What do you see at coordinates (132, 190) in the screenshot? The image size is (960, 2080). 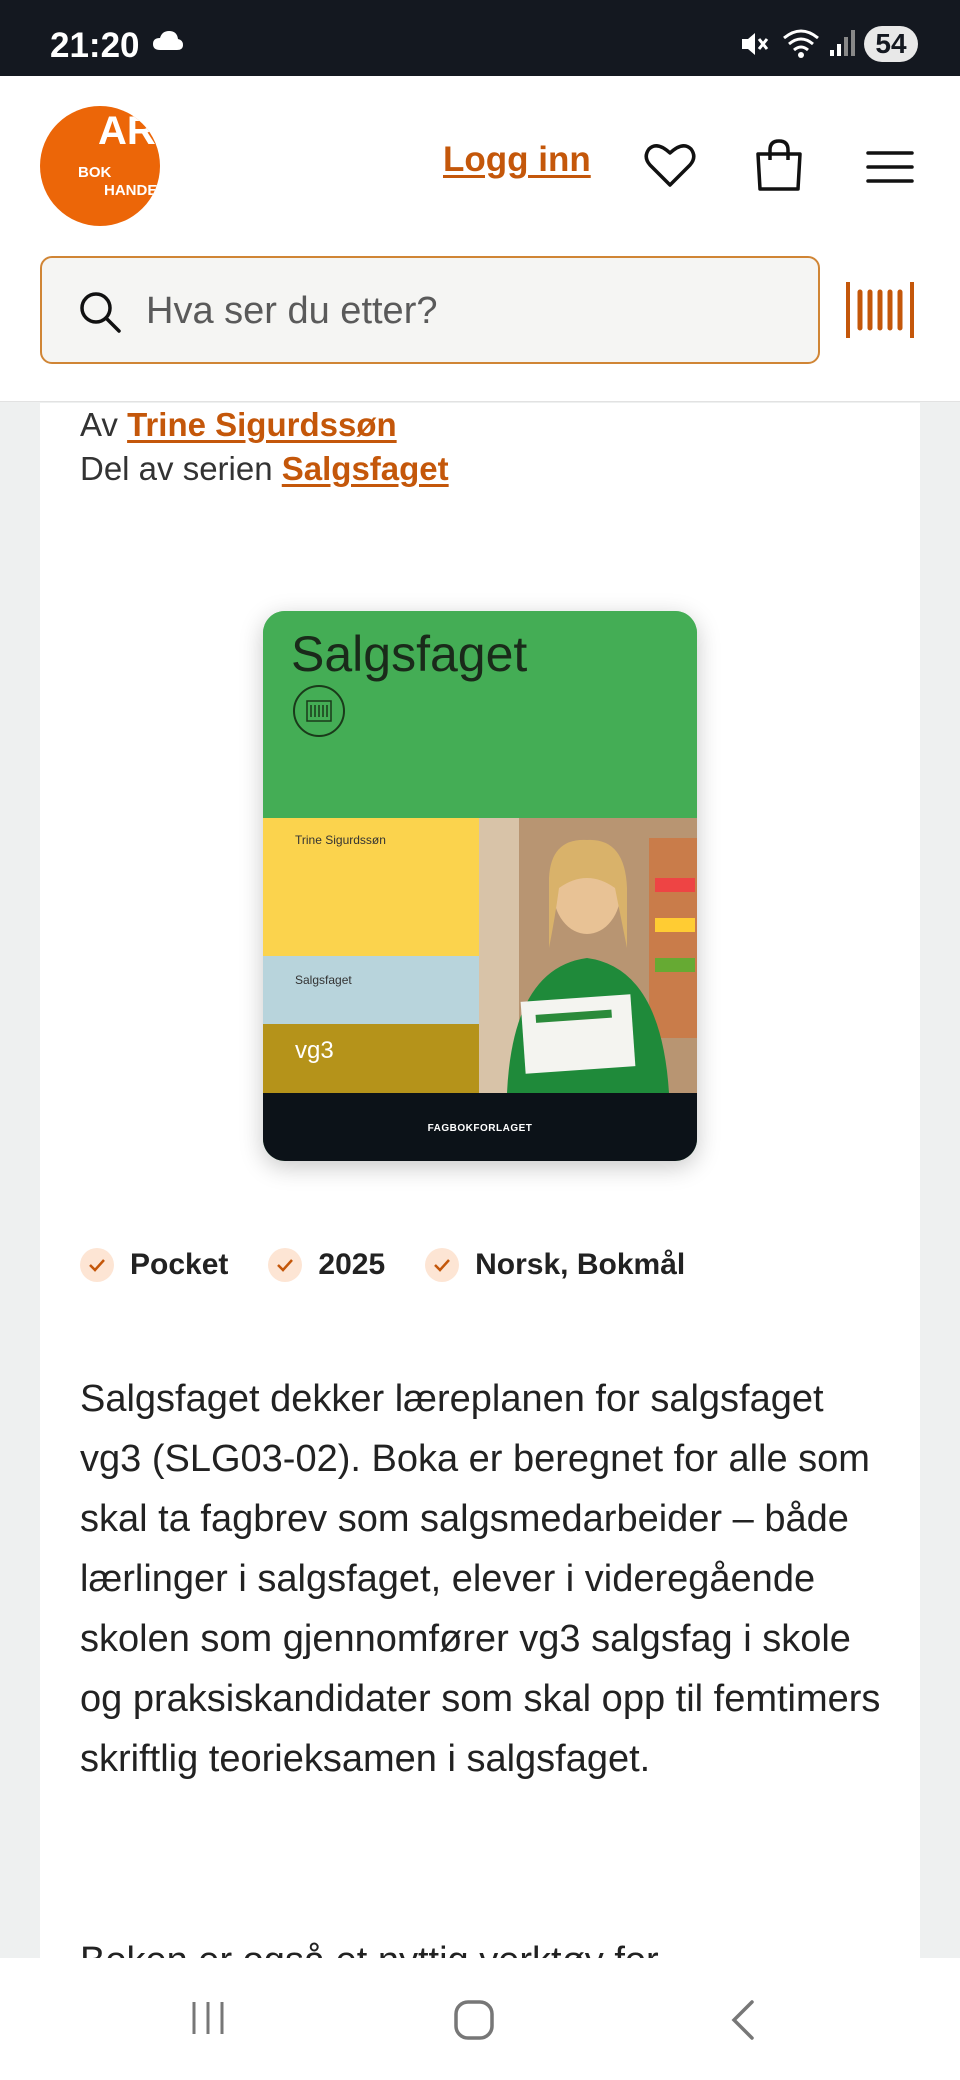 I see `logo-text-handel: HANDEL` at bounding box center [132, 190].